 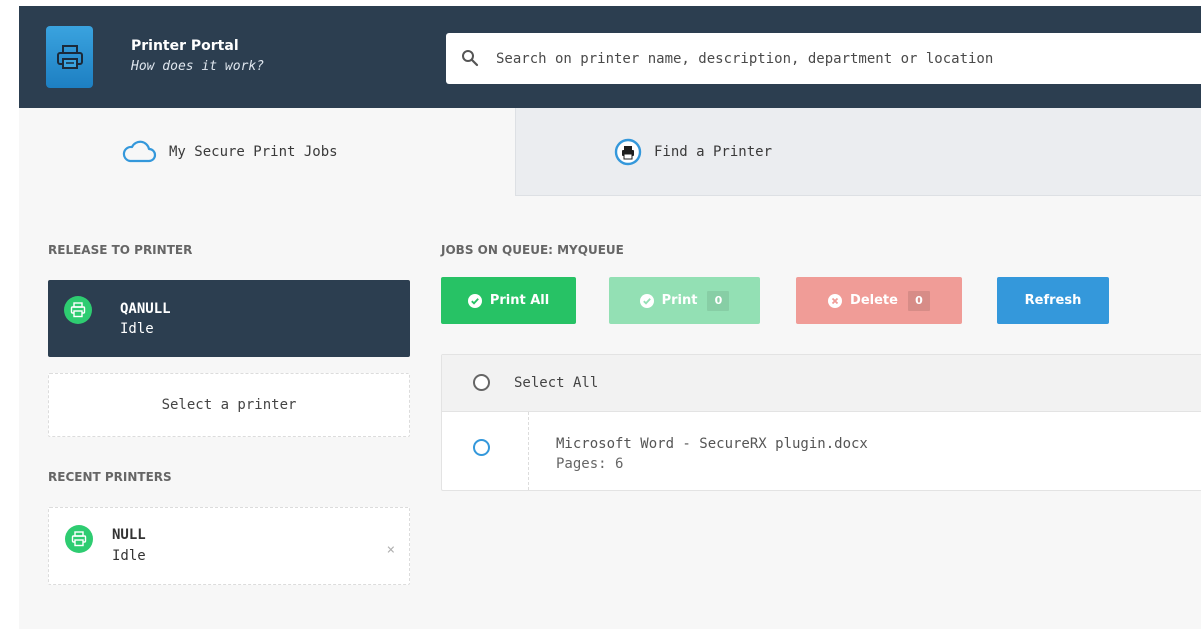 I want to click on row-divider, so click(x=528, y=451).